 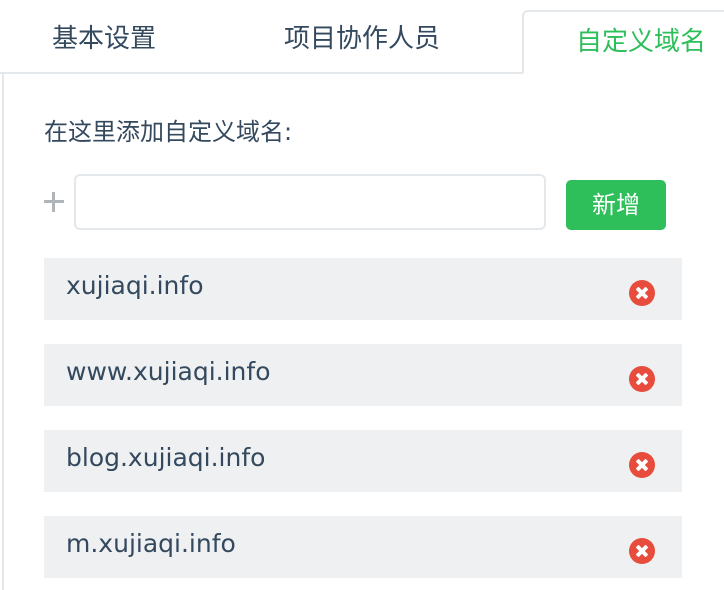 What do you see at coordinates (310, 202) in the screenshot?
I see `domain-input` at bounding box center [310, 202].